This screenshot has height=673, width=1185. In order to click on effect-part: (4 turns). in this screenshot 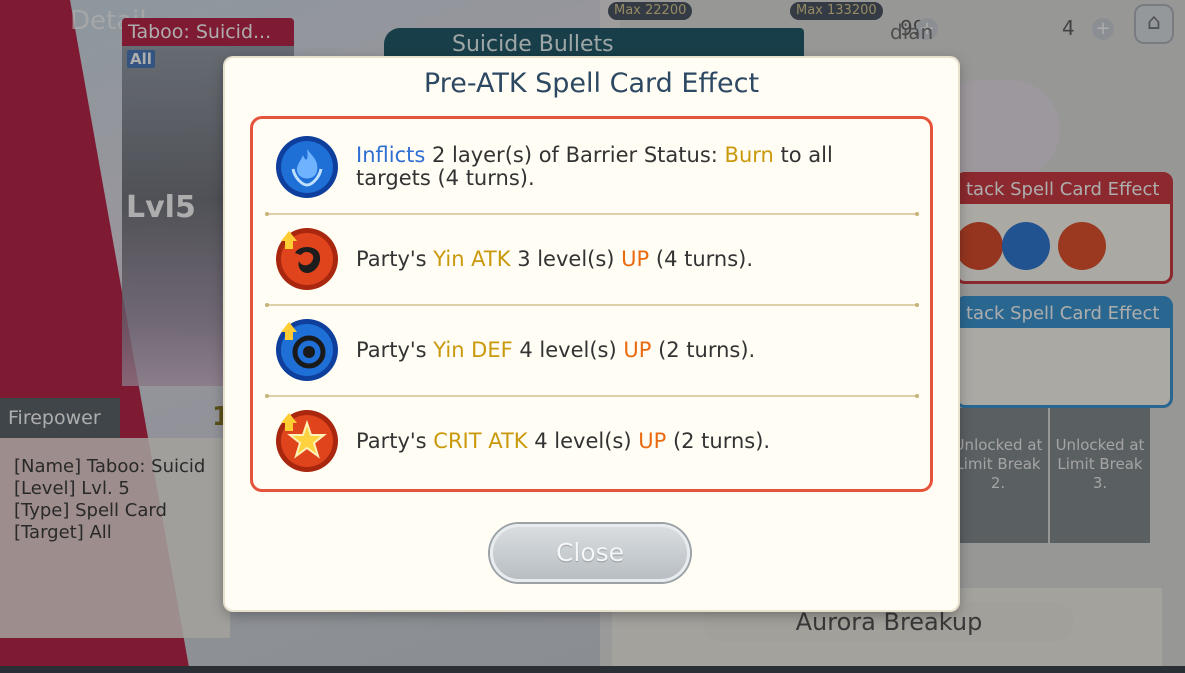, I will do `click(701, 259)`.